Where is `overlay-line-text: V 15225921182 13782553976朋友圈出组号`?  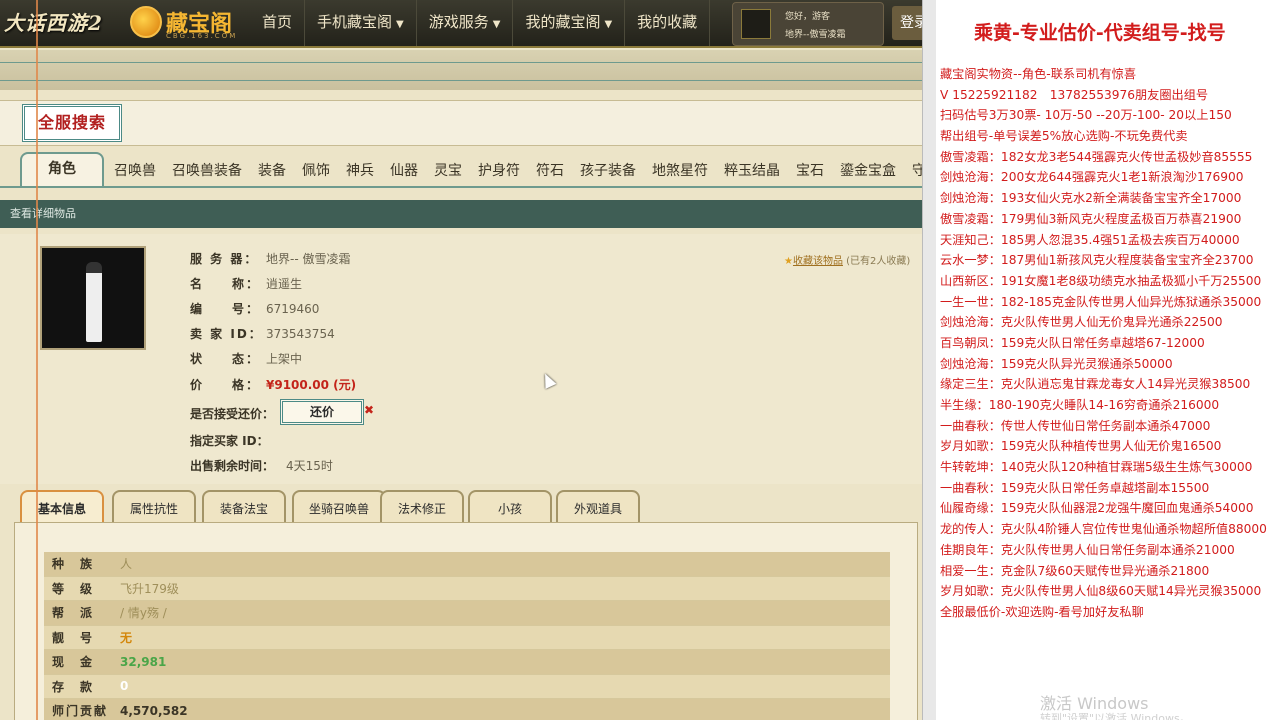
overlay-line-text: V 15225921182 13782553976朋友圈出组号 is located at coordinates (1074, 94).